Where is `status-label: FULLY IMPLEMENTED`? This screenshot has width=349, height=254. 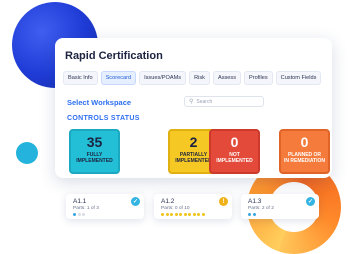 status-label: FULLY IMPLEMENTED is located at coordinates (94, 158).